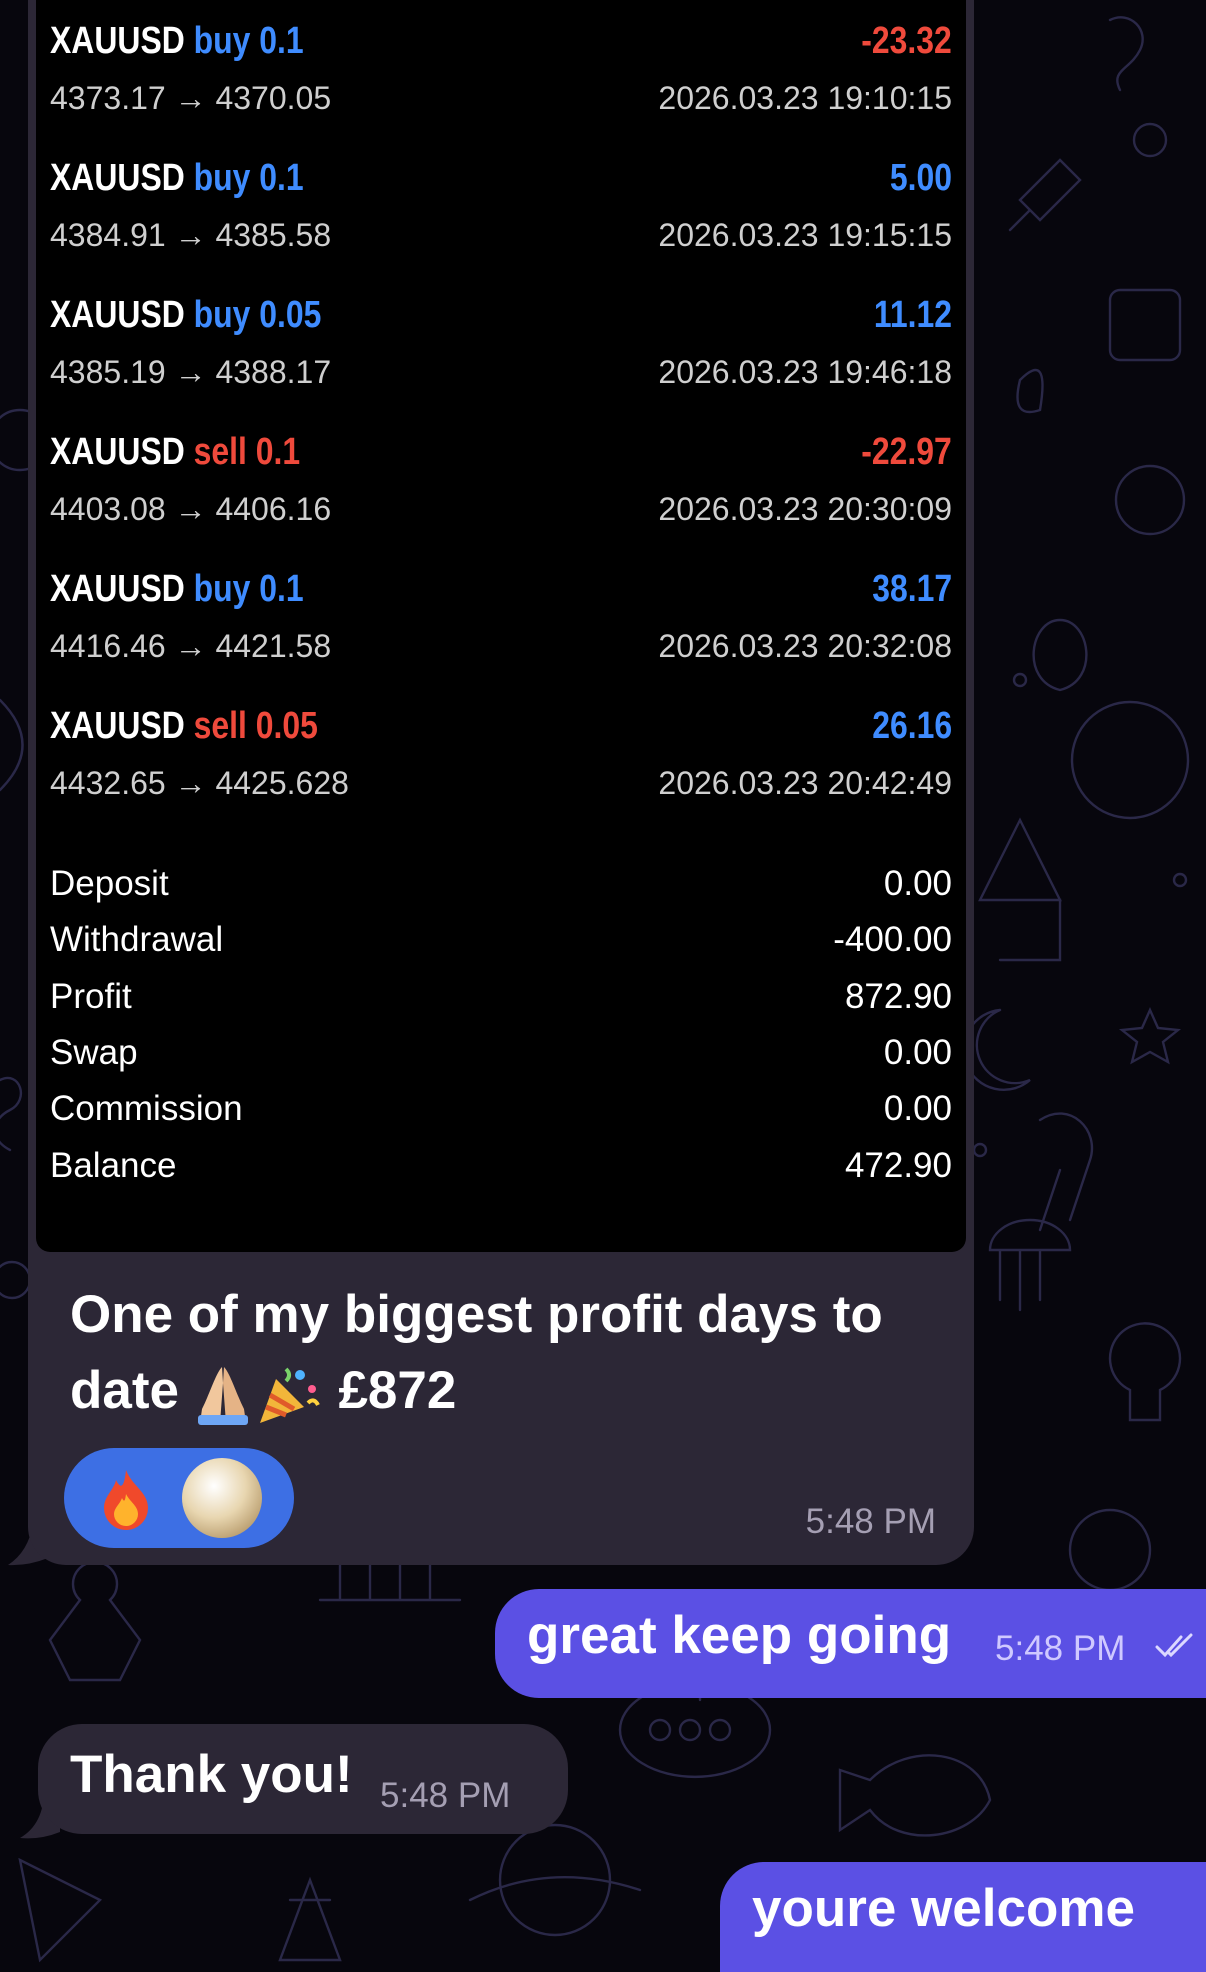 This screenshot has height=1972, width=1206. What do you see at coordinates (1145, 325) in the screenshot?
I see `doodle-mug` at bounding box center [1145, 325].